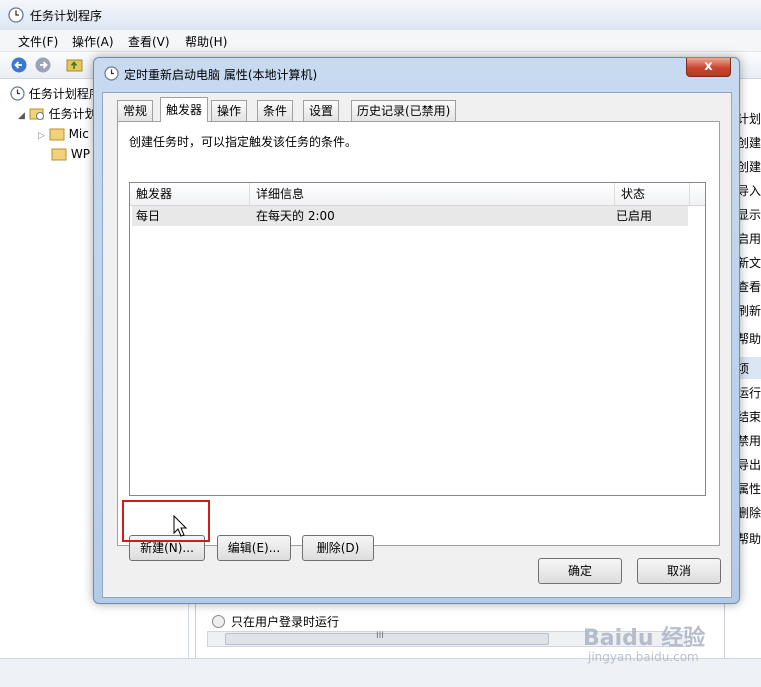  What do you see at coordinates (380, 41) in the screenshot?
I see `menu-bar: 文件(F) 操作(A) 查看(V) 帮助(H)` at bounding box center [380, 41].